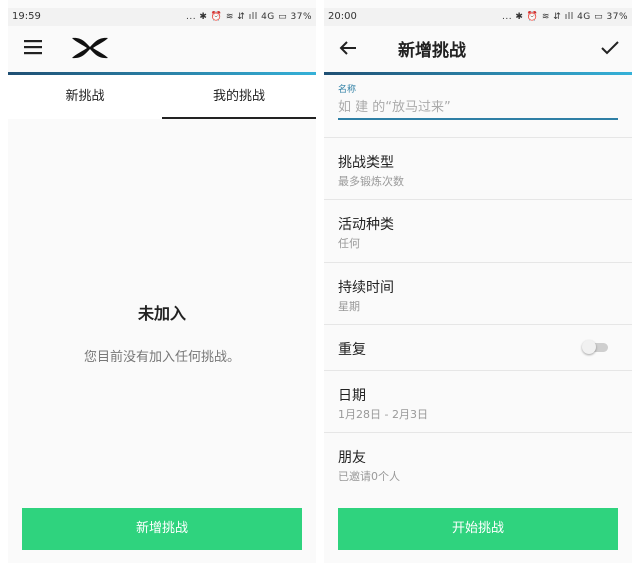 This screenshot has height=563, width=640. I want to click on field-label: 日期, so click(352, 396).